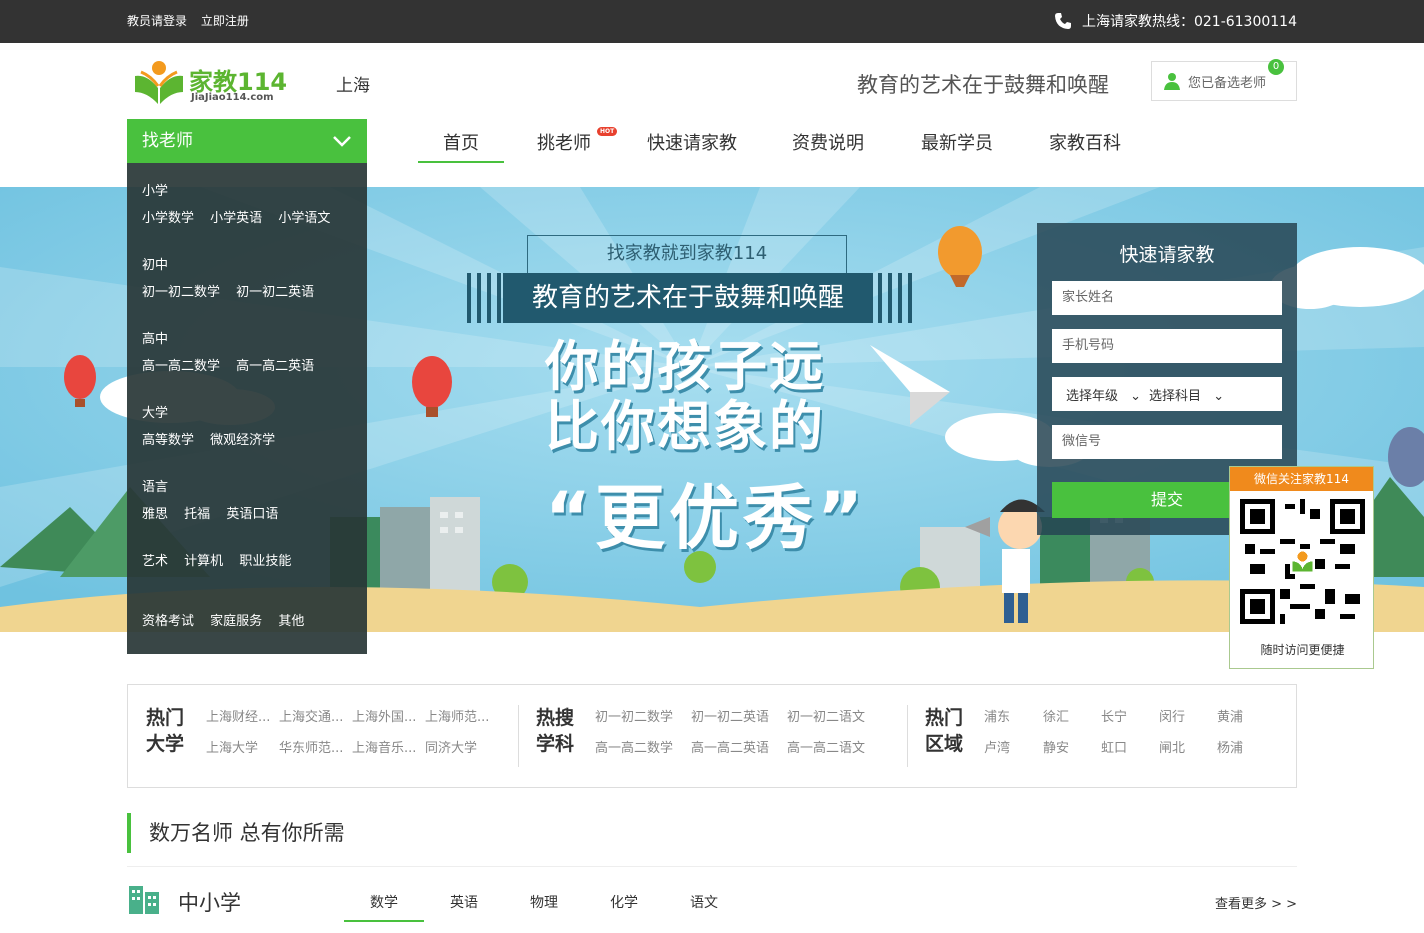 The image size is (1424, 933). Describe the element at coordinates (704, 902) in the screenshot. I see `tab-chinese: 语文` at that location.